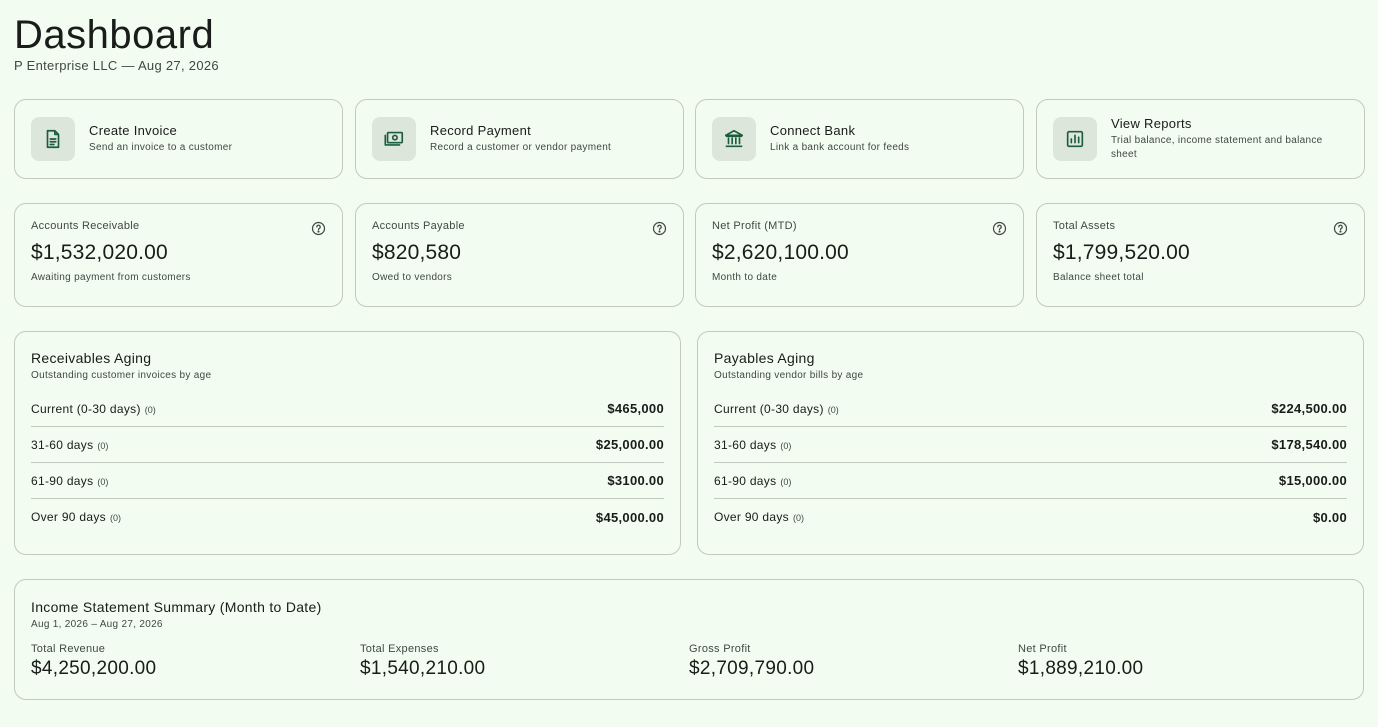 This screenshot has width=1378, height=727. What do you see at coordinates (1151, 123) in the screenshot?
I see `action-title: View Reports` at bounding box center [1151, 123].